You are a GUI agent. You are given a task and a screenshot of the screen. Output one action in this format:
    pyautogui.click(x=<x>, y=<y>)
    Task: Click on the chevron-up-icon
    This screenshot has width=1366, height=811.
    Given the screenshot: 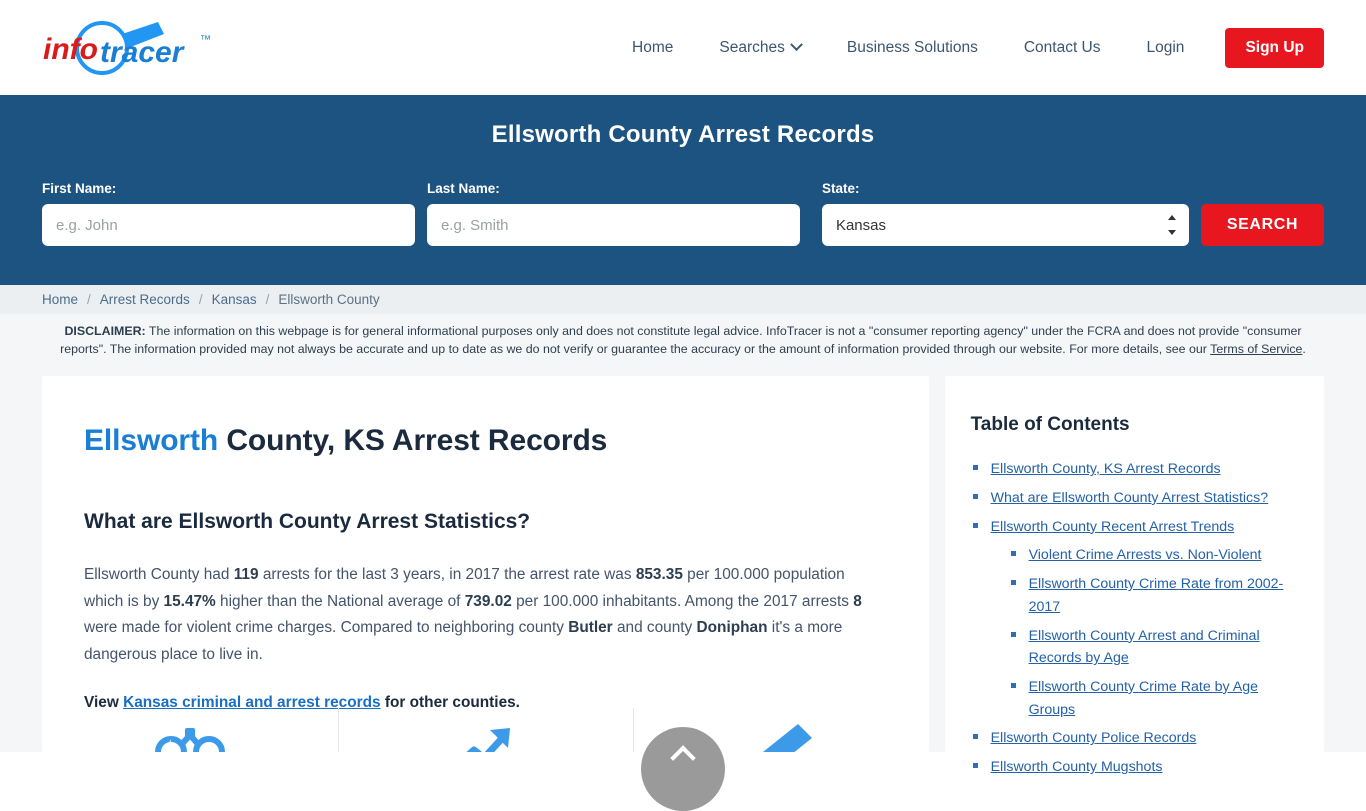 What is the action you would take?
    pyautogui.click(x=683, y=758)
    